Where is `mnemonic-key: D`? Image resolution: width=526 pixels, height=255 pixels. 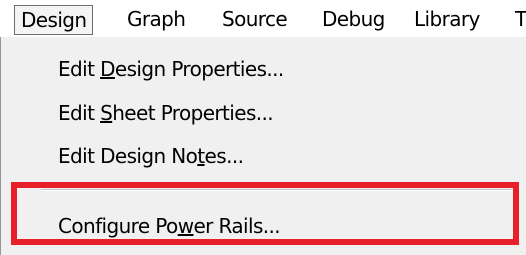
mnemonic-key: D is located at coordinates (107, 69).